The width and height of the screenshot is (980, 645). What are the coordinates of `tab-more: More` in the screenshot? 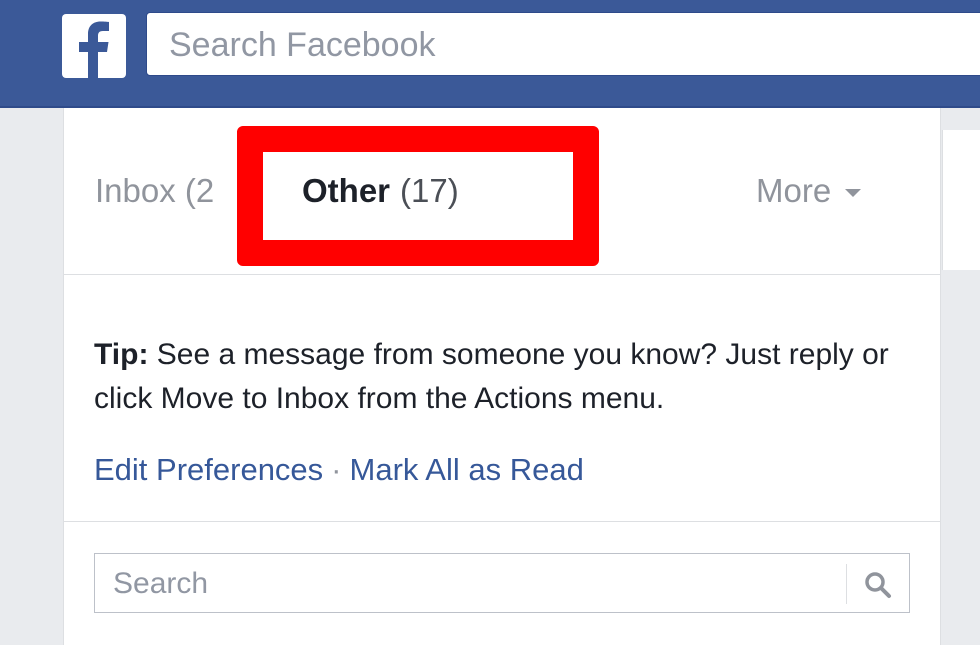 It's located at (809, 191).